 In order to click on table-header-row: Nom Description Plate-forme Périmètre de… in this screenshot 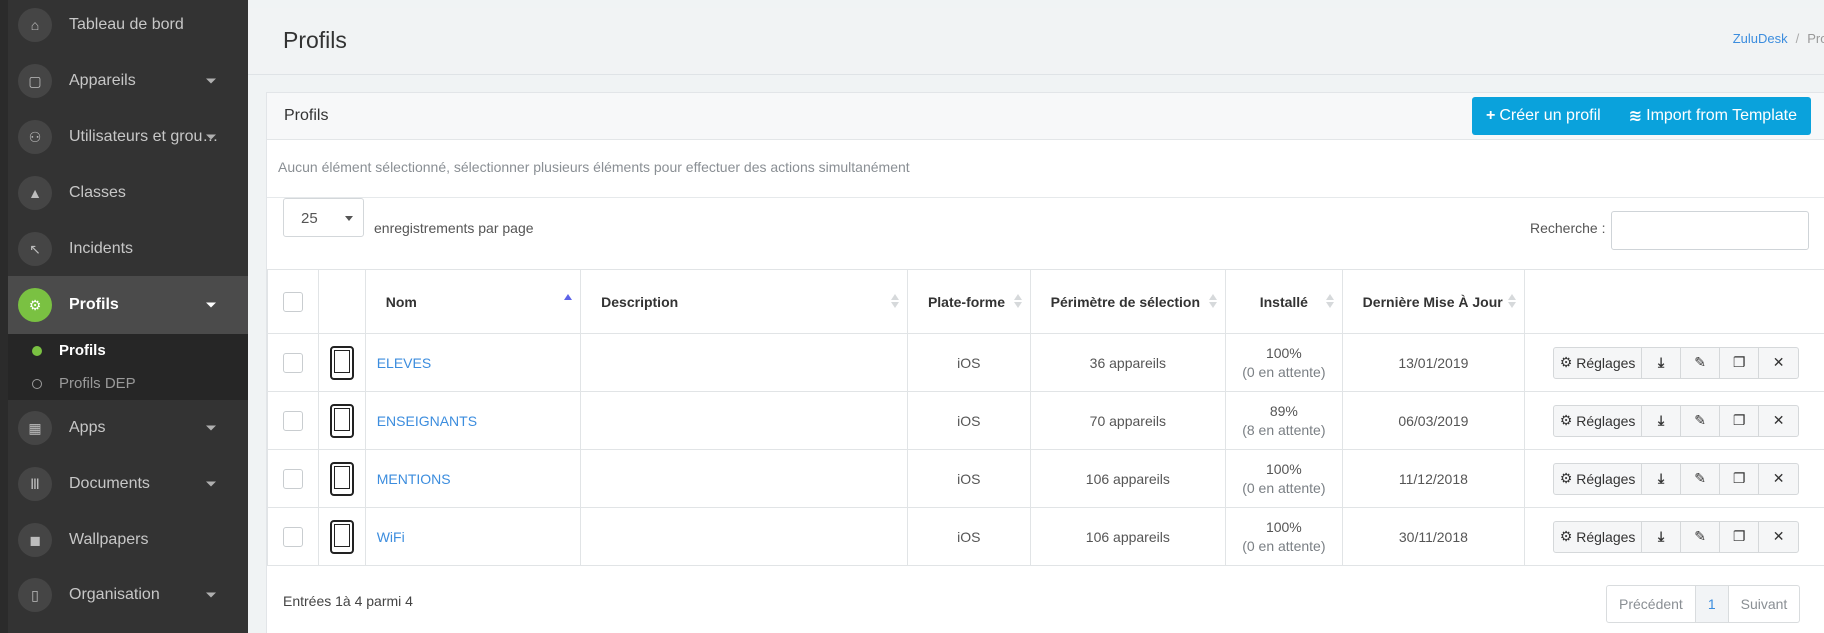, I will do `click(1045, 301)`.